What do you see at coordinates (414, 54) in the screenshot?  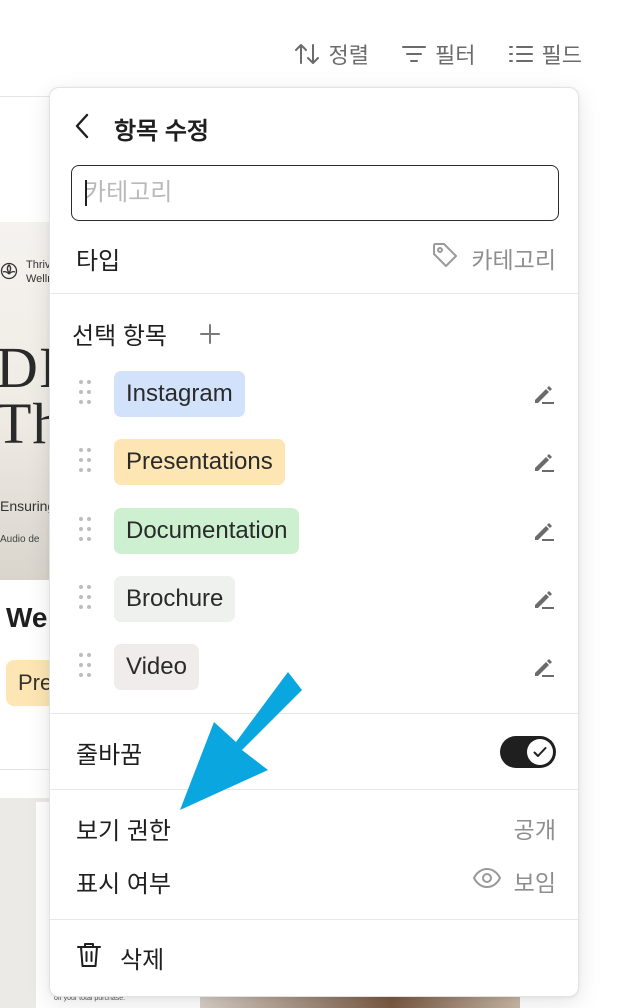 I see `filter-icon` at bounding box center [414, 54].